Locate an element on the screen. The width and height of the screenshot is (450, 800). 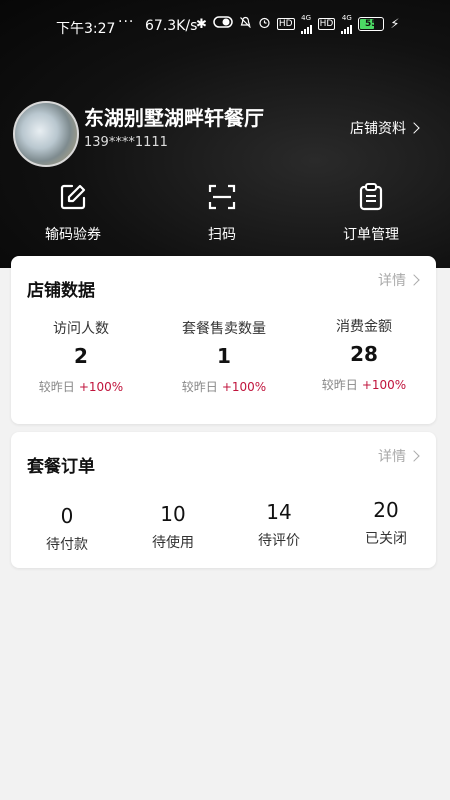
stat-visitors: 访问人数 2 较昨日 +100% is located at coordinates (81, 356).